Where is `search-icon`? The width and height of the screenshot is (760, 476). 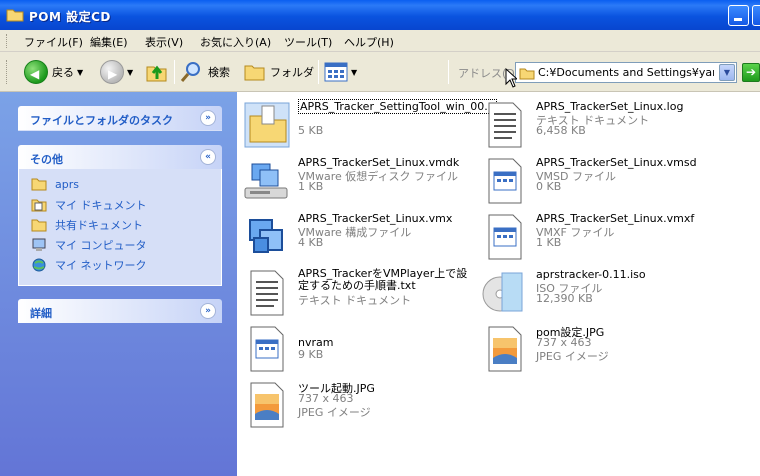 search-icon is located at coordinates (190, 72).